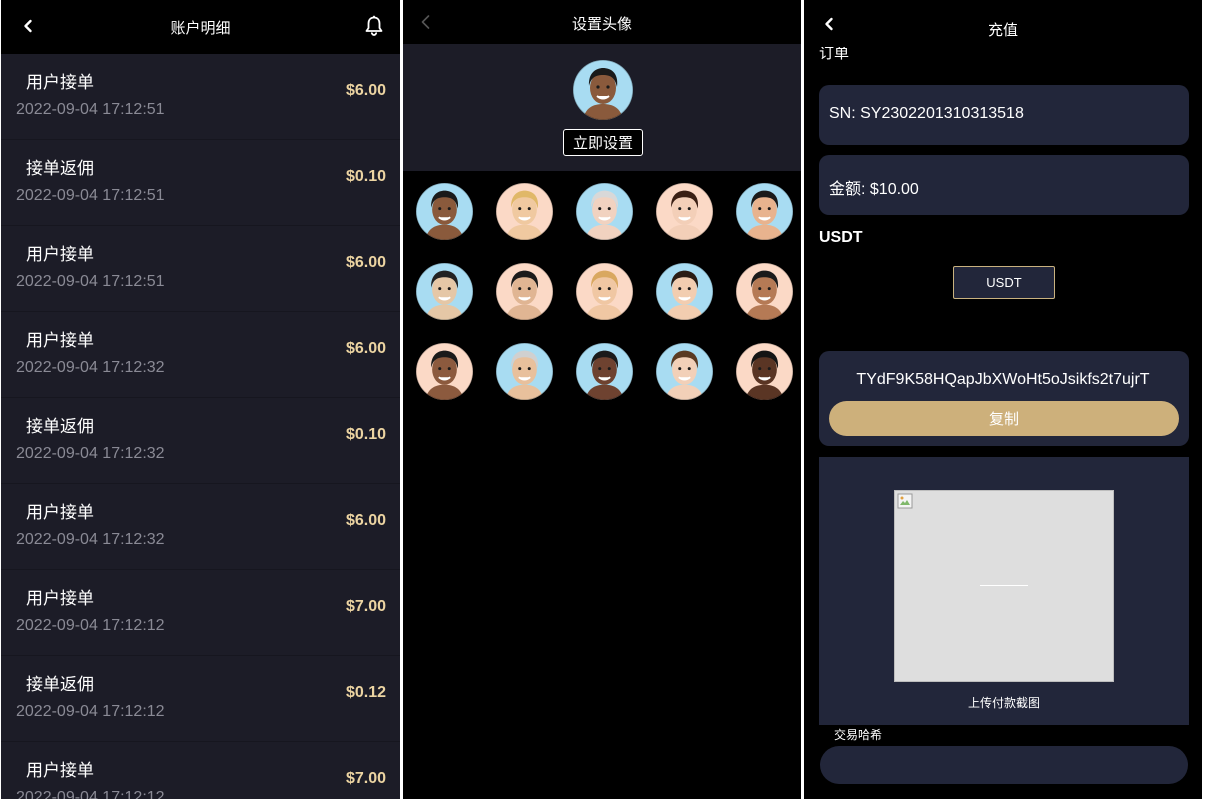  I want to click on transaction-row: 接单返佣 2022-09-04 17:12:51 $0.10, so click(200, 183).